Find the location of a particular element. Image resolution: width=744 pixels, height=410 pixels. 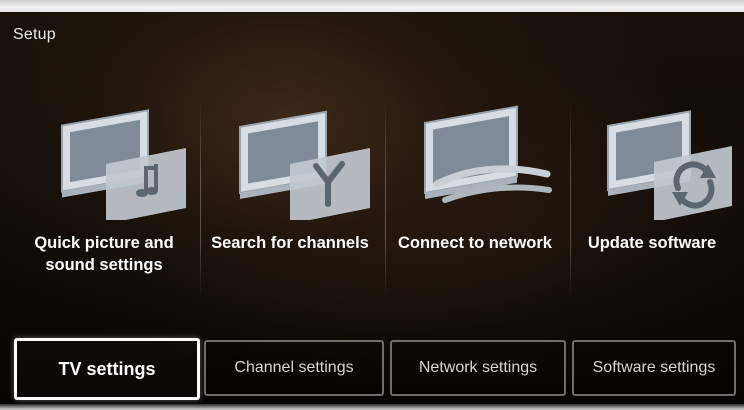

option-connect-network: Connect to network is located at coordinates (475, 195).